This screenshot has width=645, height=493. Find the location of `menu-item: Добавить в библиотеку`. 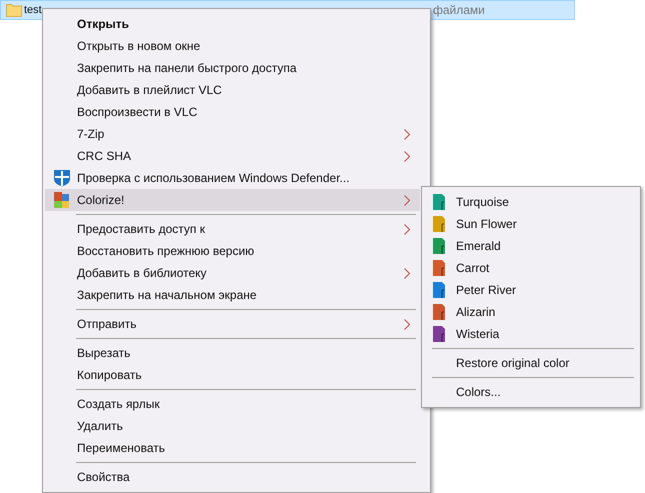

menu-item: Добавить в библиотеку is located at coordinates (232, 273).